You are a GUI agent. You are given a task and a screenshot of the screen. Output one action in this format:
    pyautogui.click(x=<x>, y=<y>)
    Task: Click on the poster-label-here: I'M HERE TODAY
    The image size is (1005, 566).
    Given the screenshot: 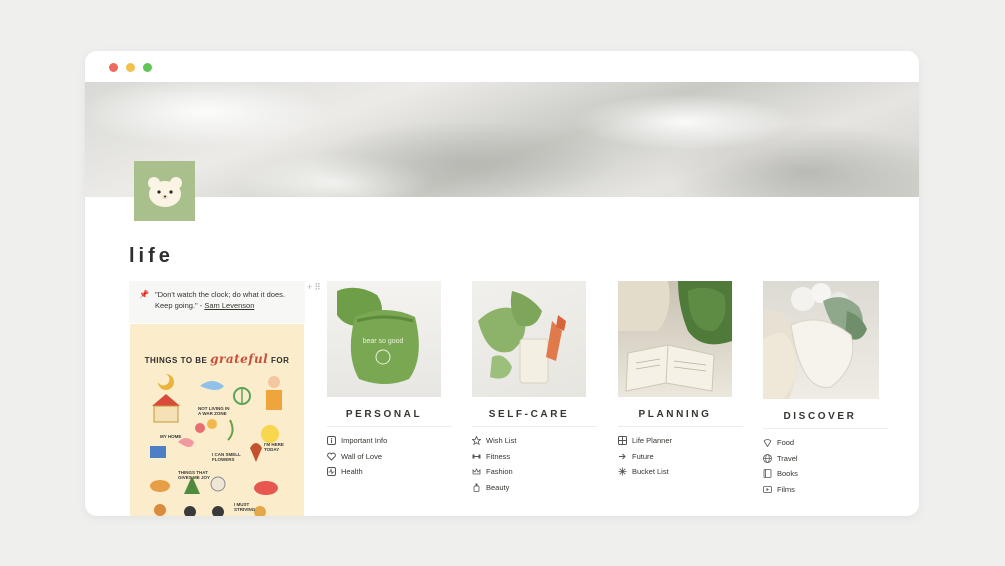 What is the action you would take?
    pyautogui.click(x=274, y=447)
    